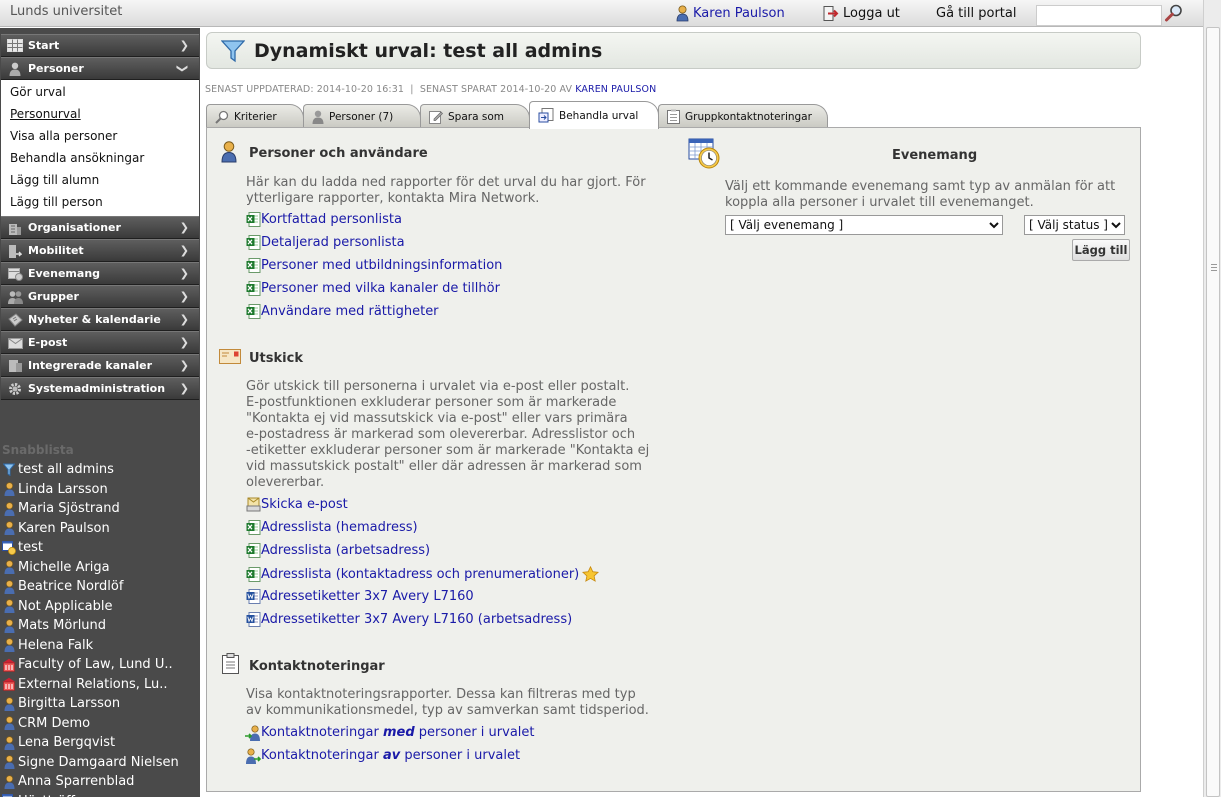 This screenshot has height=797, width=1221. What do you see at coordinates (599, 115) in the screenshot?
I see `tab-label: Behandla urval` at bounding box center [599, 115].